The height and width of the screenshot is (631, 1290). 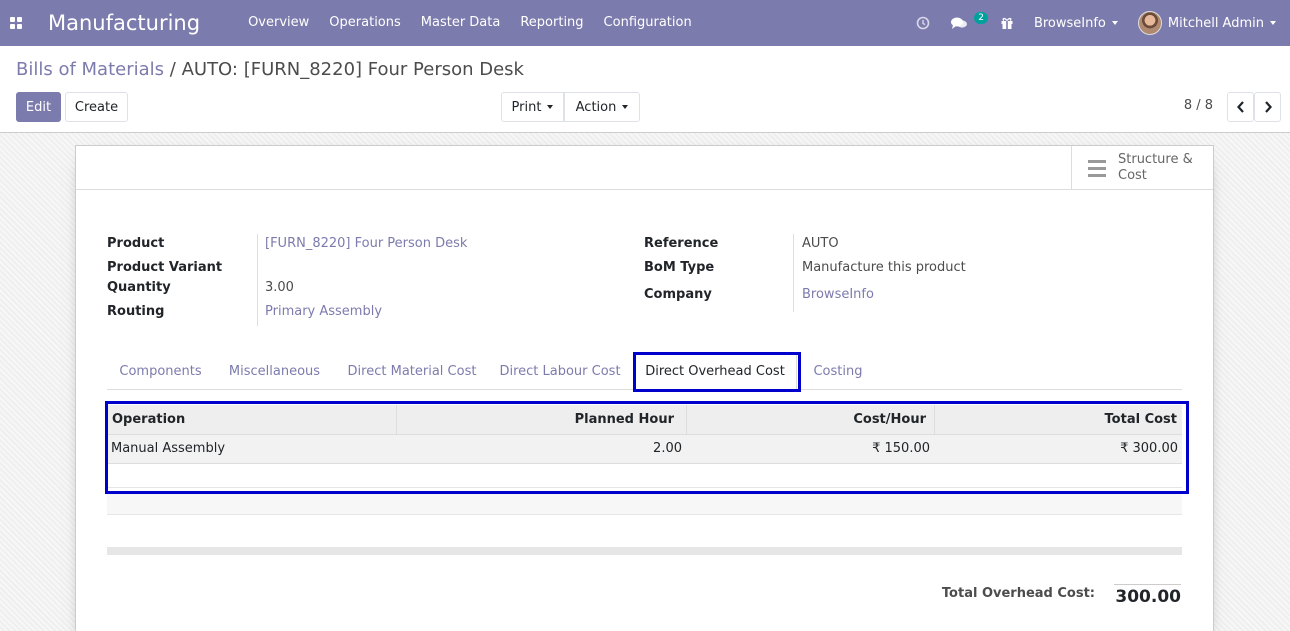 I want to click on menu-reporting: Reporting, so click(x=551, y=23).